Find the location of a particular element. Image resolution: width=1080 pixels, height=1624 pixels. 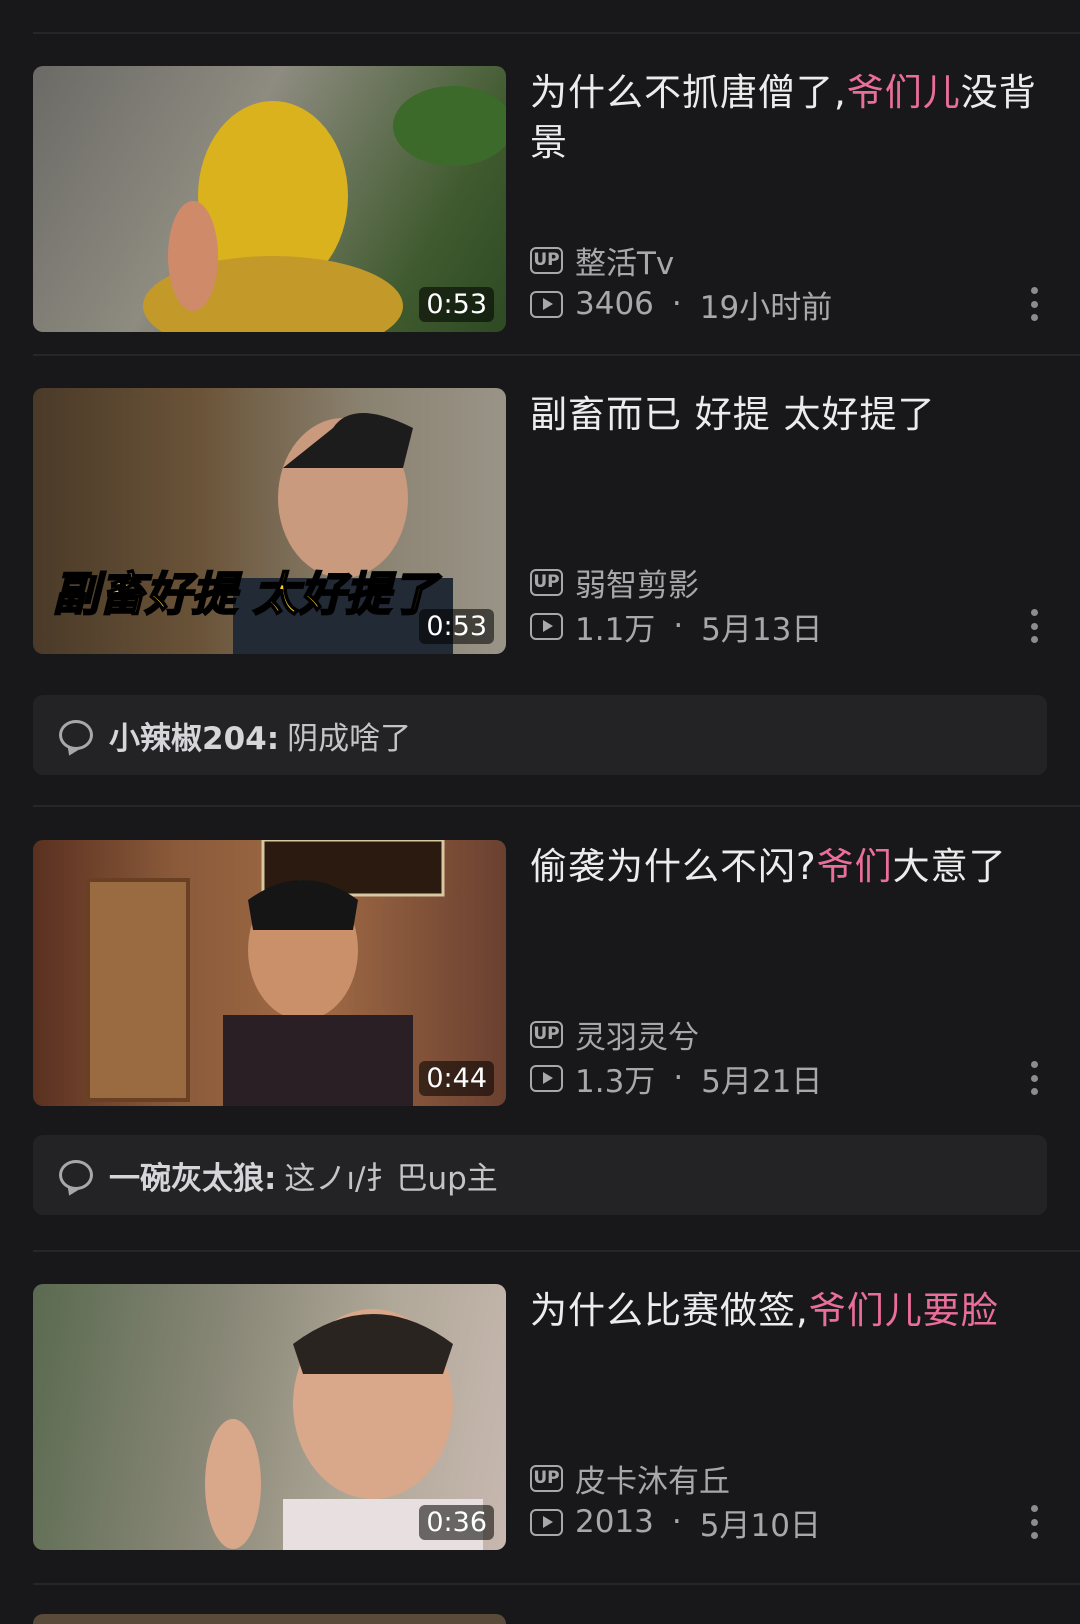

upload-date: 5月21日 is located at coordinates (762, 1081).